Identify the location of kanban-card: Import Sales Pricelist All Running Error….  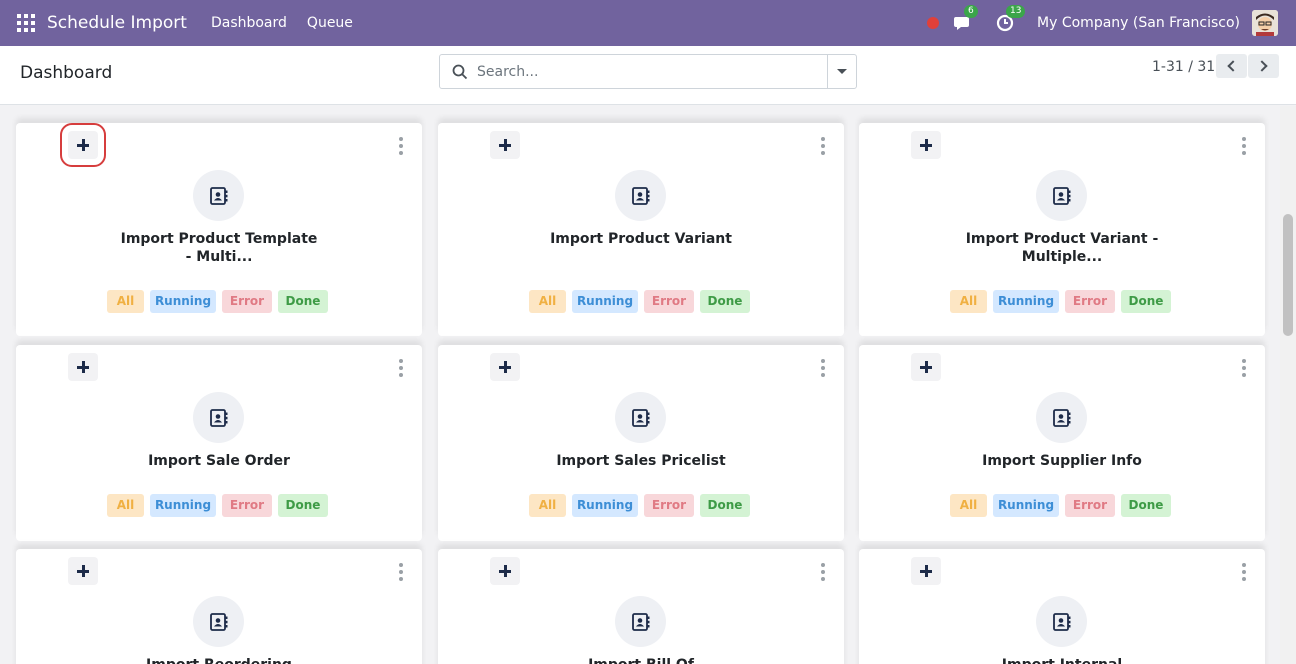
(641, 443).